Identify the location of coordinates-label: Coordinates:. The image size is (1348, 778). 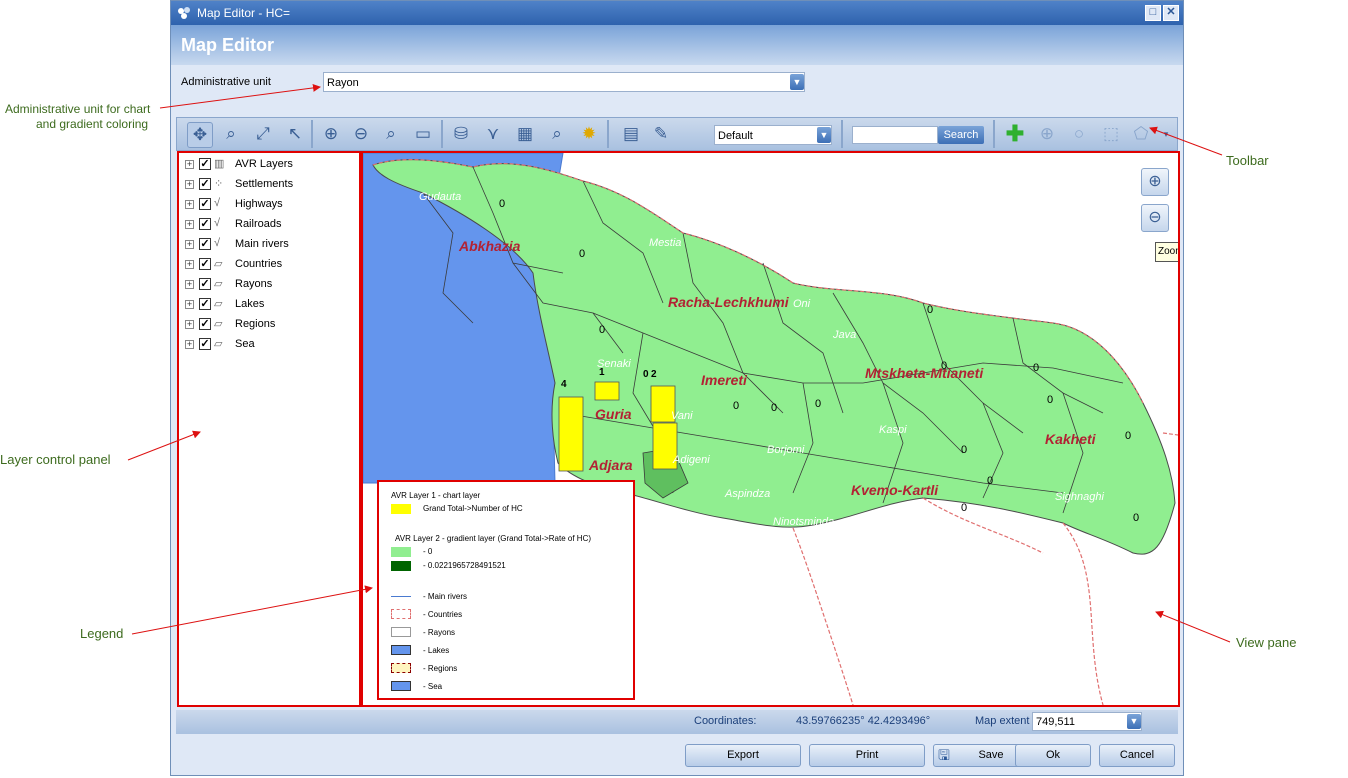
(725, 721).